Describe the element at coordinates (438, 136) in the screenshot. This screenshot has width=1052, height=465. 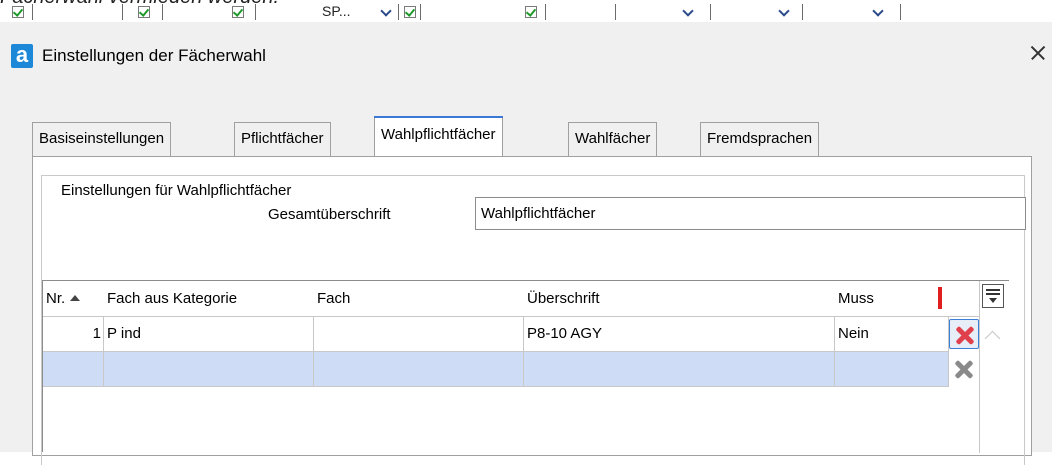
I see `tab-wahlpflichtfaecher: Wahlpflichtfächer` at that location.